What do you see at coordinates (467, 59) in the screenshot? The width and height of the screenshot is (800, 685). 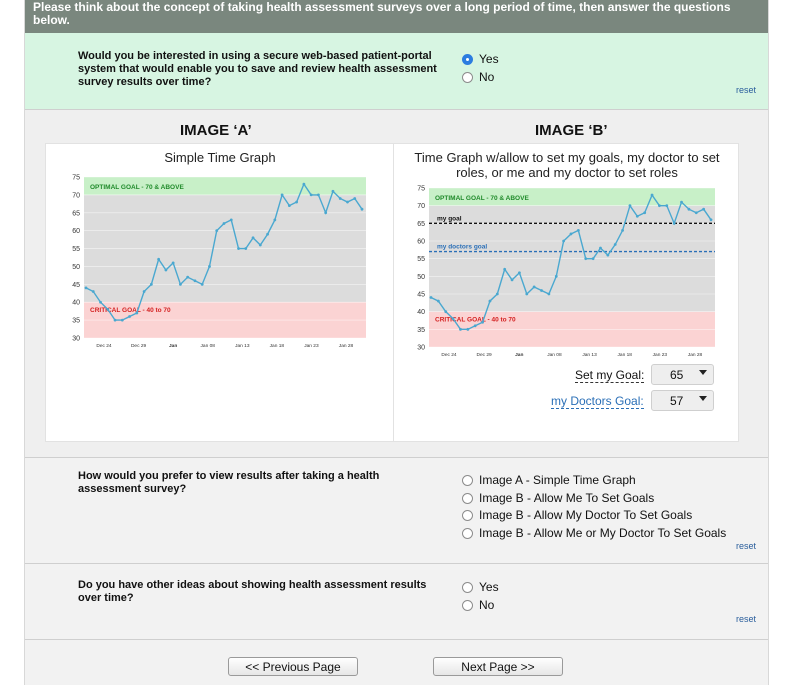 I see `radio-selected-icon` at bounding box center [467, 59].